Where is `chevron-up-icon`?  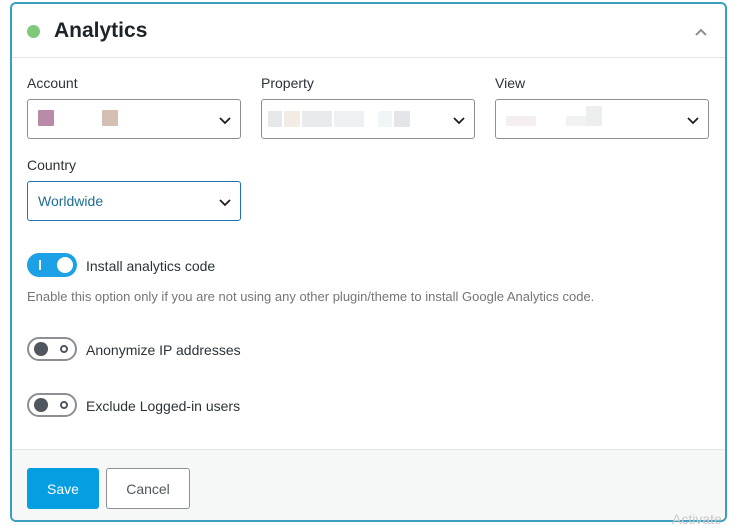 chevron-up-icon is located at coordinates (701, 32).